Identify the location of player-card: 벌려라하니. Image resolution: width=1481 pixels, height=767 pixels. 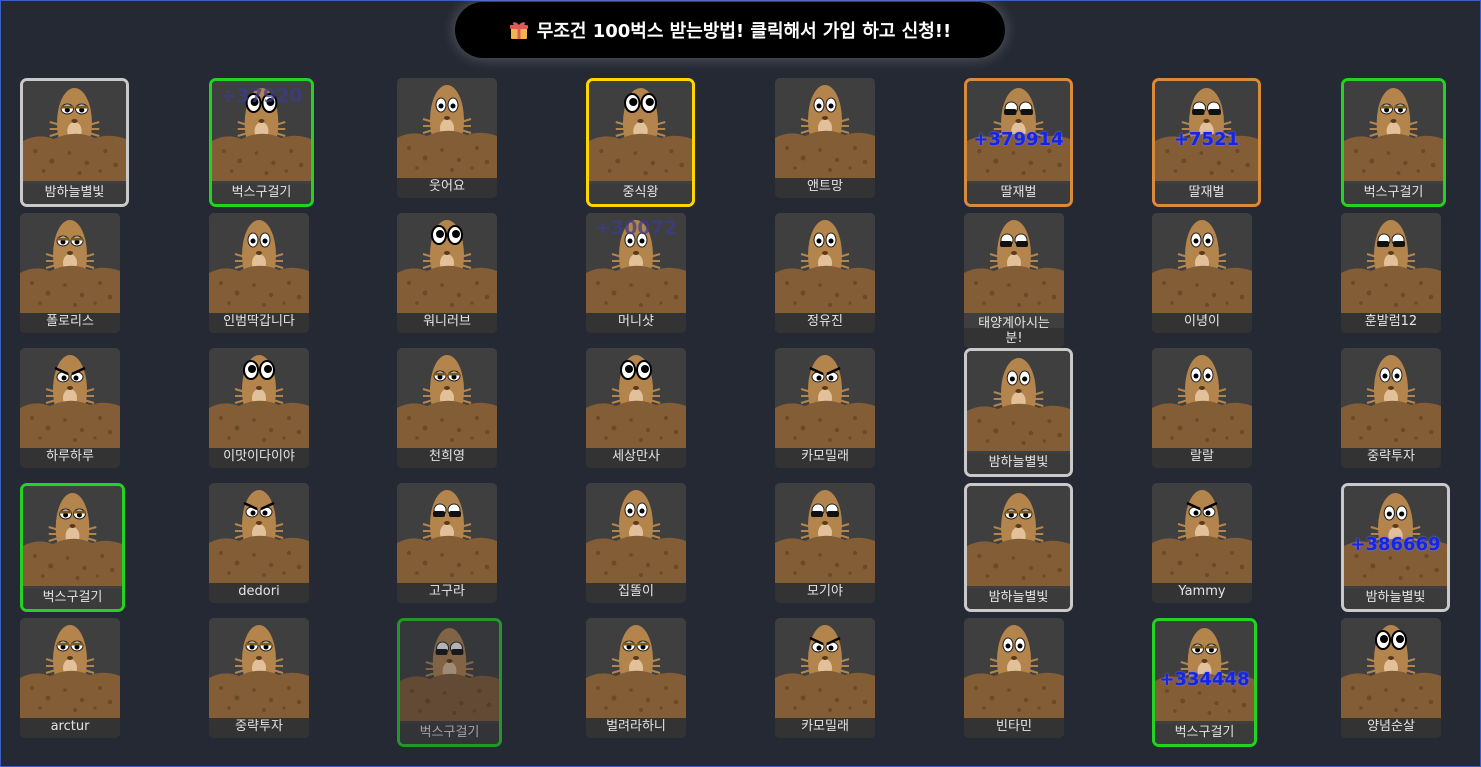
(636, 678).